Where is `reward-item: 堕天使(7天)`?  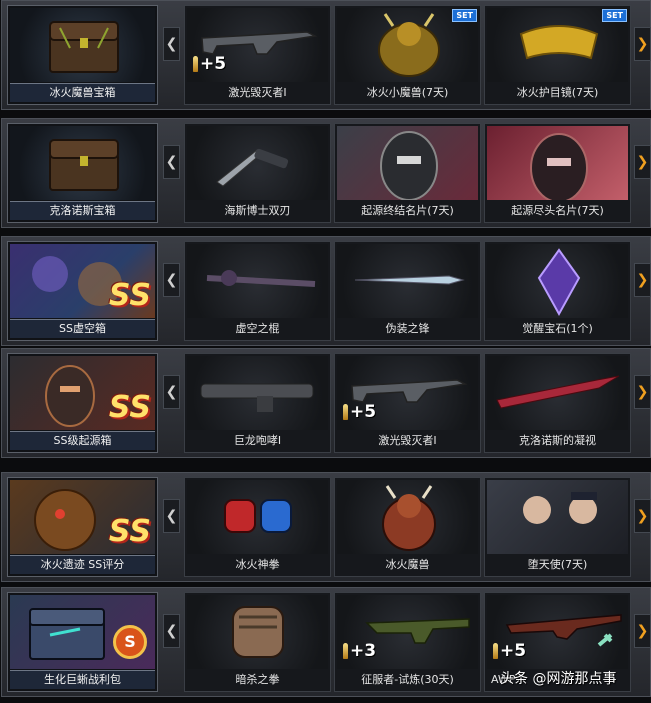
reward-item: 堕天使(7天) is located at coordinates (557, 527).